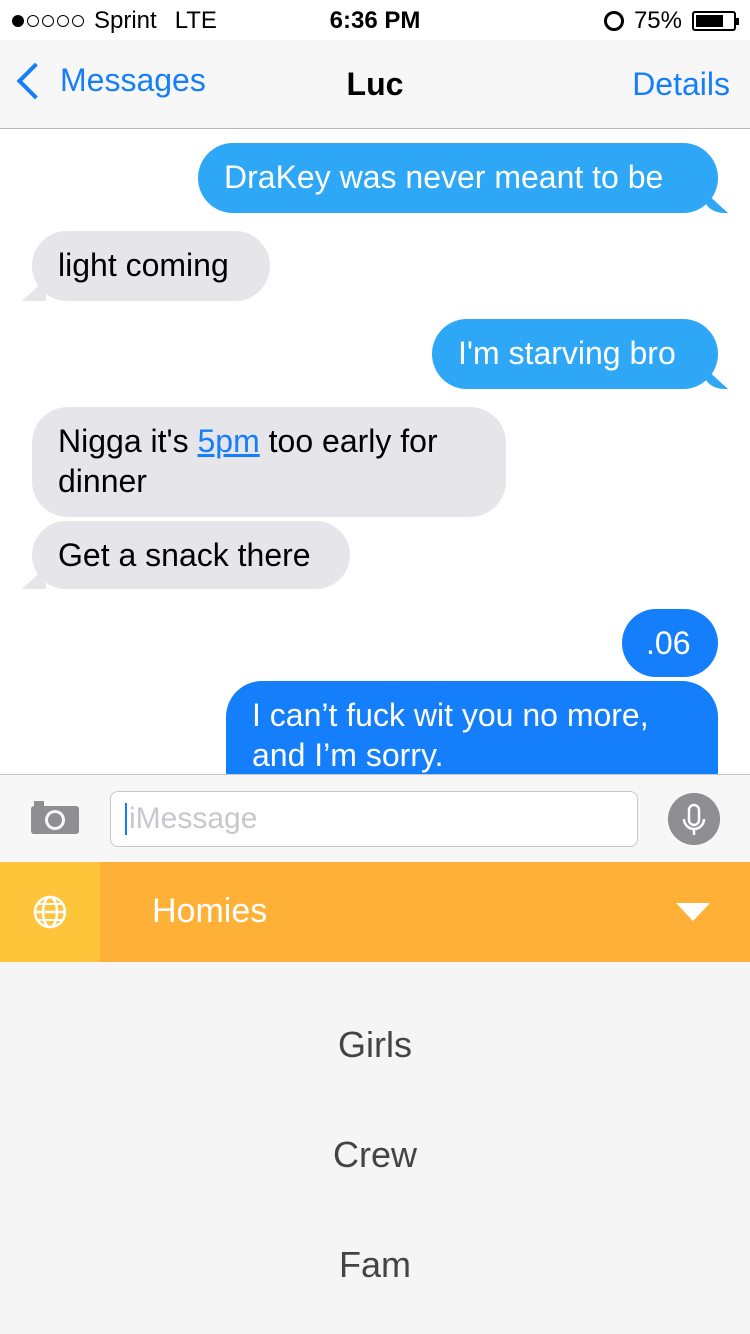 The width and height of the screenshot is (750, 1334). I want to click on camera-icon, so click(55, 817).